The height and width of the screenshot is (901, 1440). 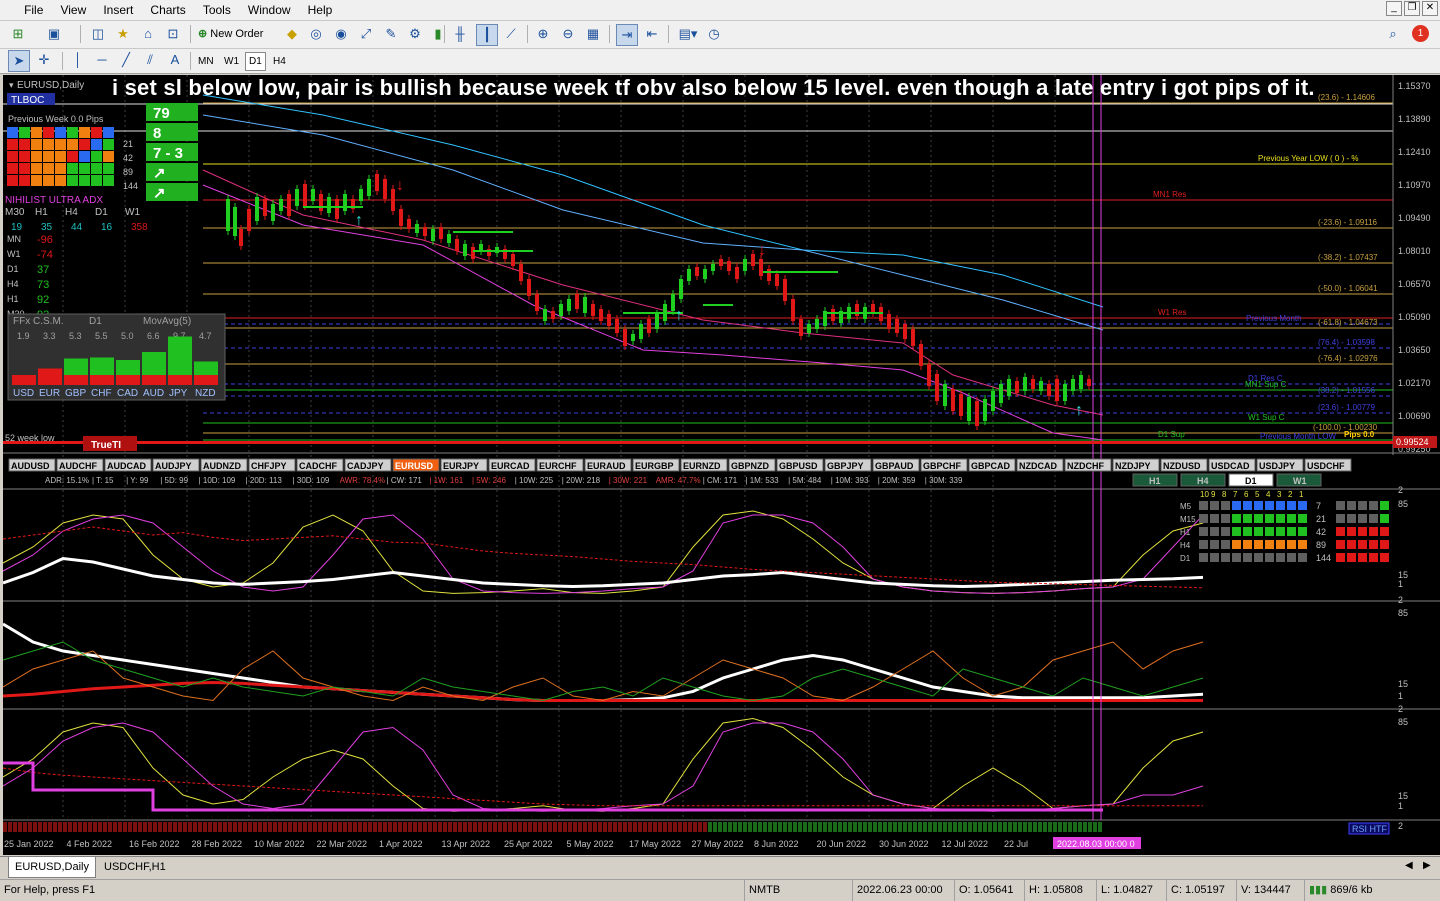 What do you see at coordinates (135, 867) in the screenshot?
I see `tab-usdchf-h1: USDCHF,H1` at bounding box center [135, 867].